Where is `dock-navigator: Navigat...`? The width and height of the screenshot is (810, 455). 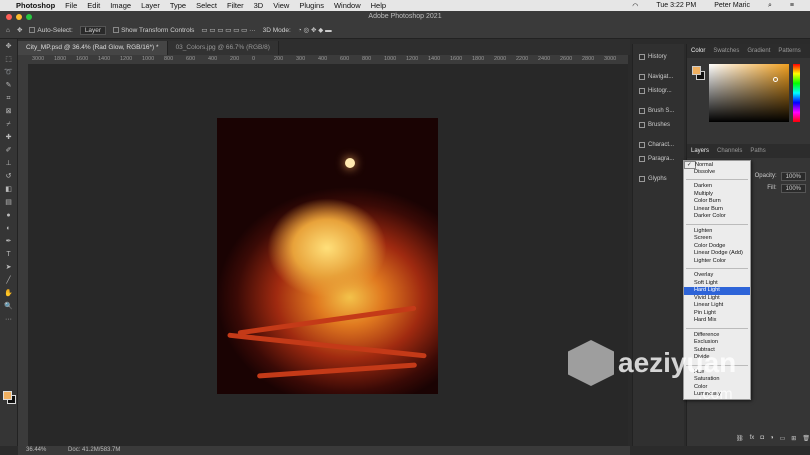
dock-navigator: Navigat... is located at coordinates (658, 77).